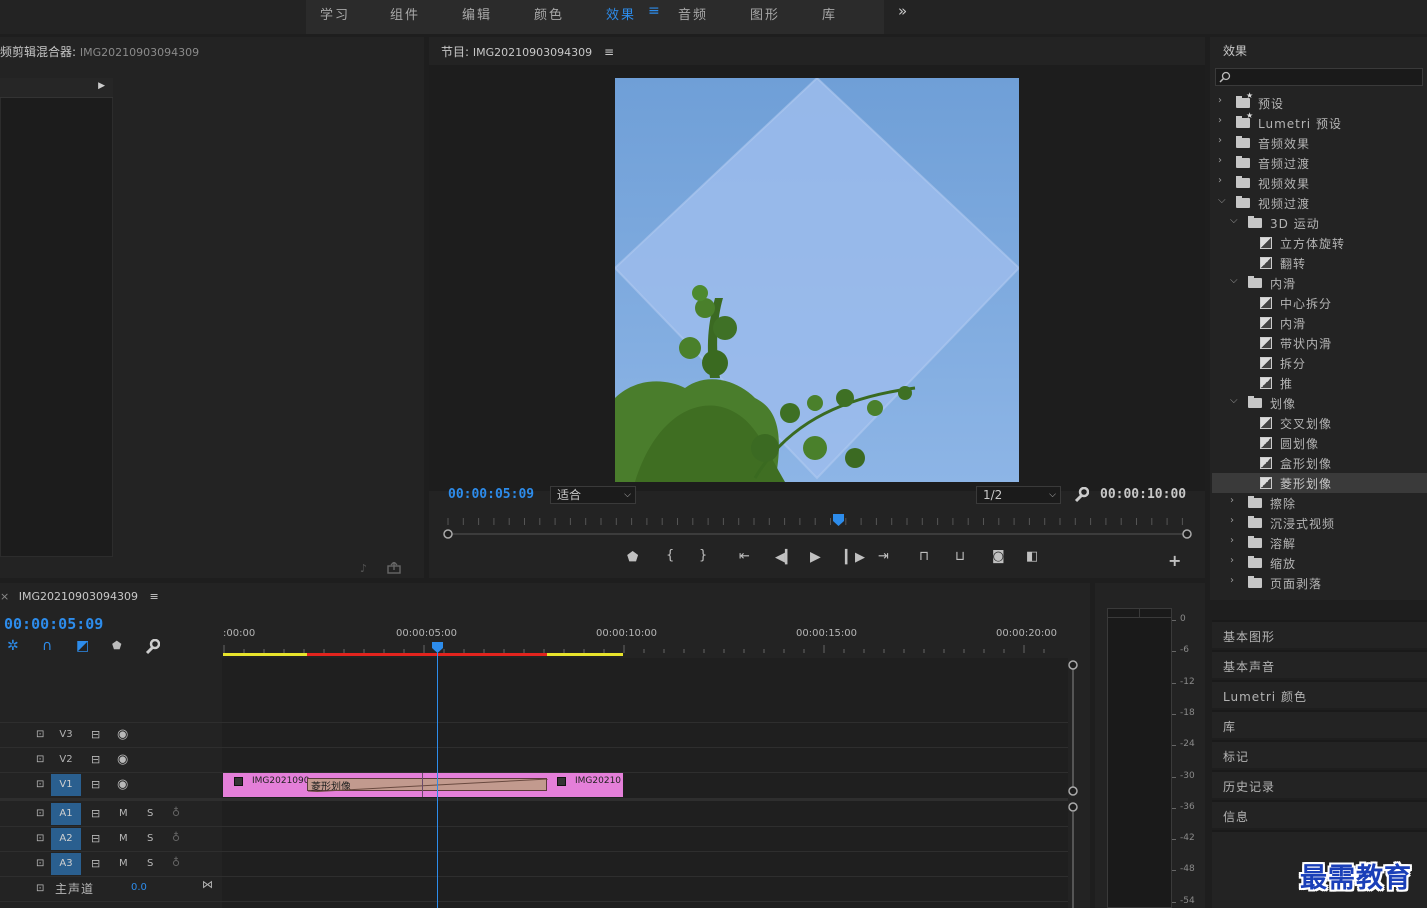 This screenshot has height=908, width=1427. I want to click on mark-out-icon: }, so click(703, 555).